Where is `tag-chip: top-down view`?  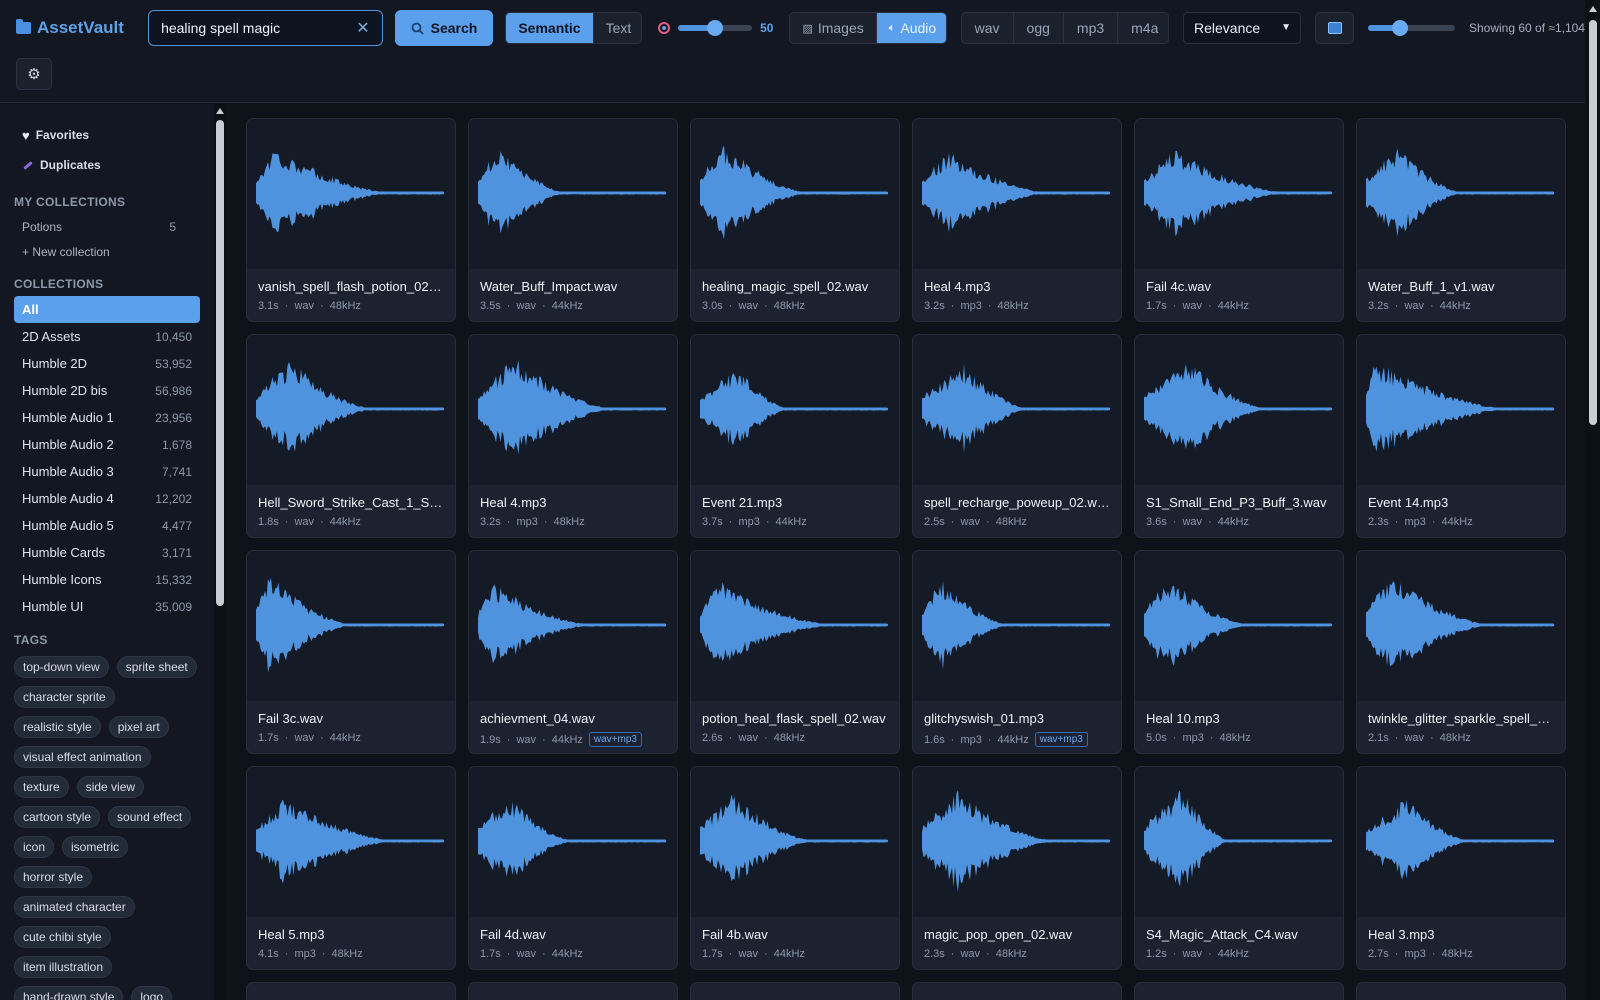
tag-chip: top-down view is located at coordinates (61, 667).